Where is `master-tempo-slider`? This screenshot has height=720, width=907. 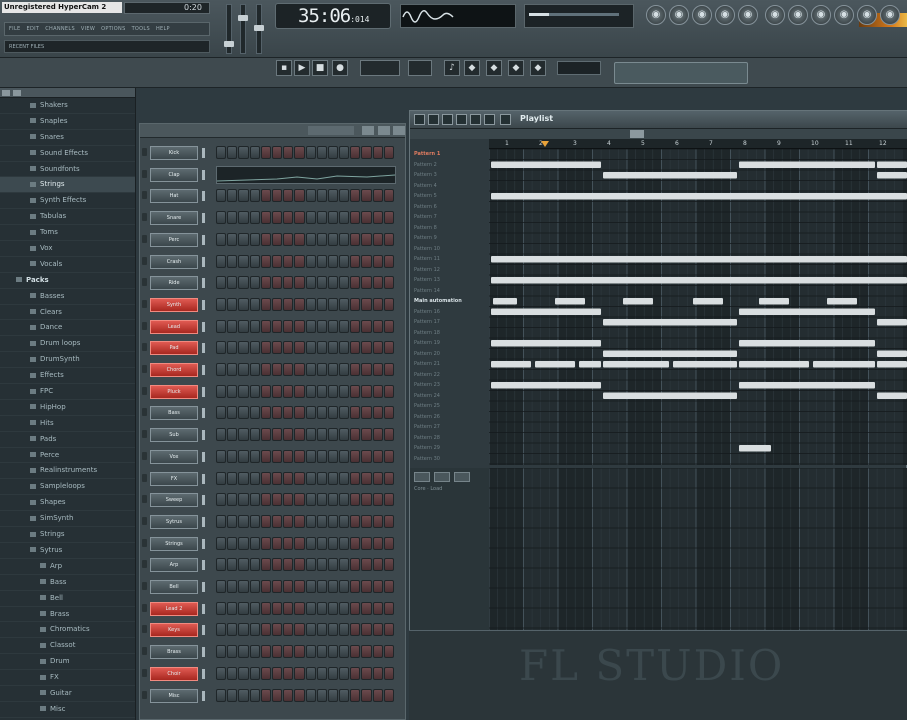
master-tempo-slider is located at coordinates (259, 29).